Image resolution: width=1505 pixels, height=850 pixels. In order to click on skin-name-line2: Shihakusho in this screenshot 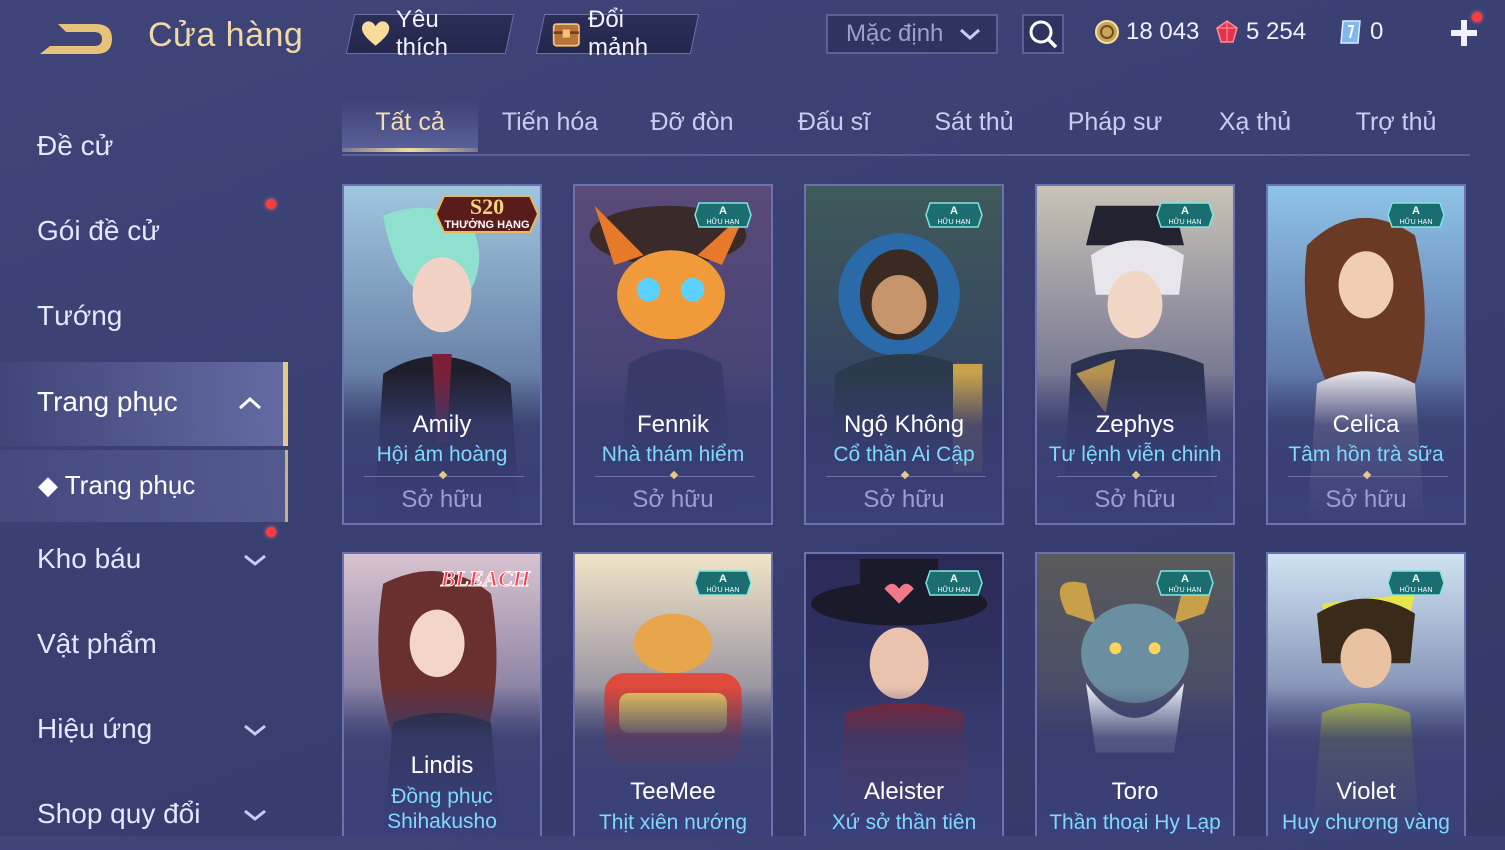, I will do `click(442, 821)`.